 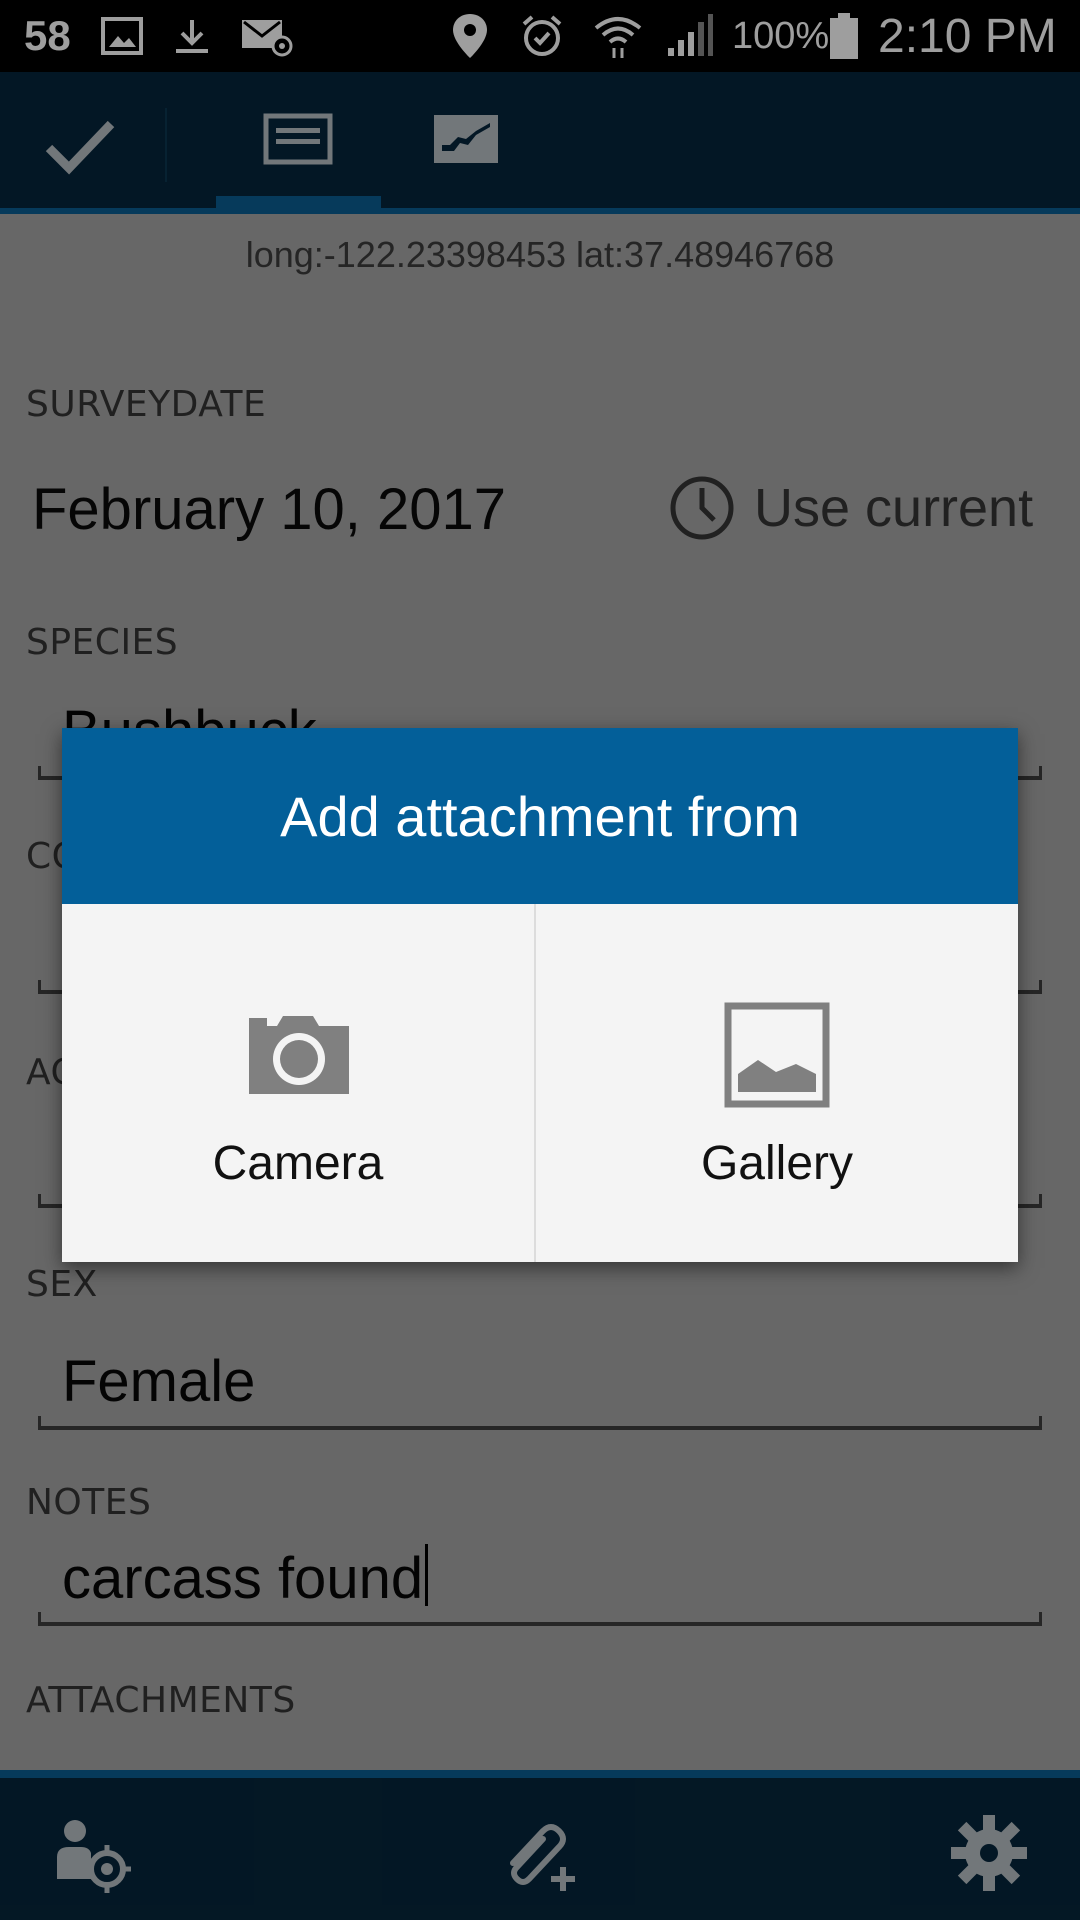 I want to click on camera-label: Camera, so click(x=298, y=1163).